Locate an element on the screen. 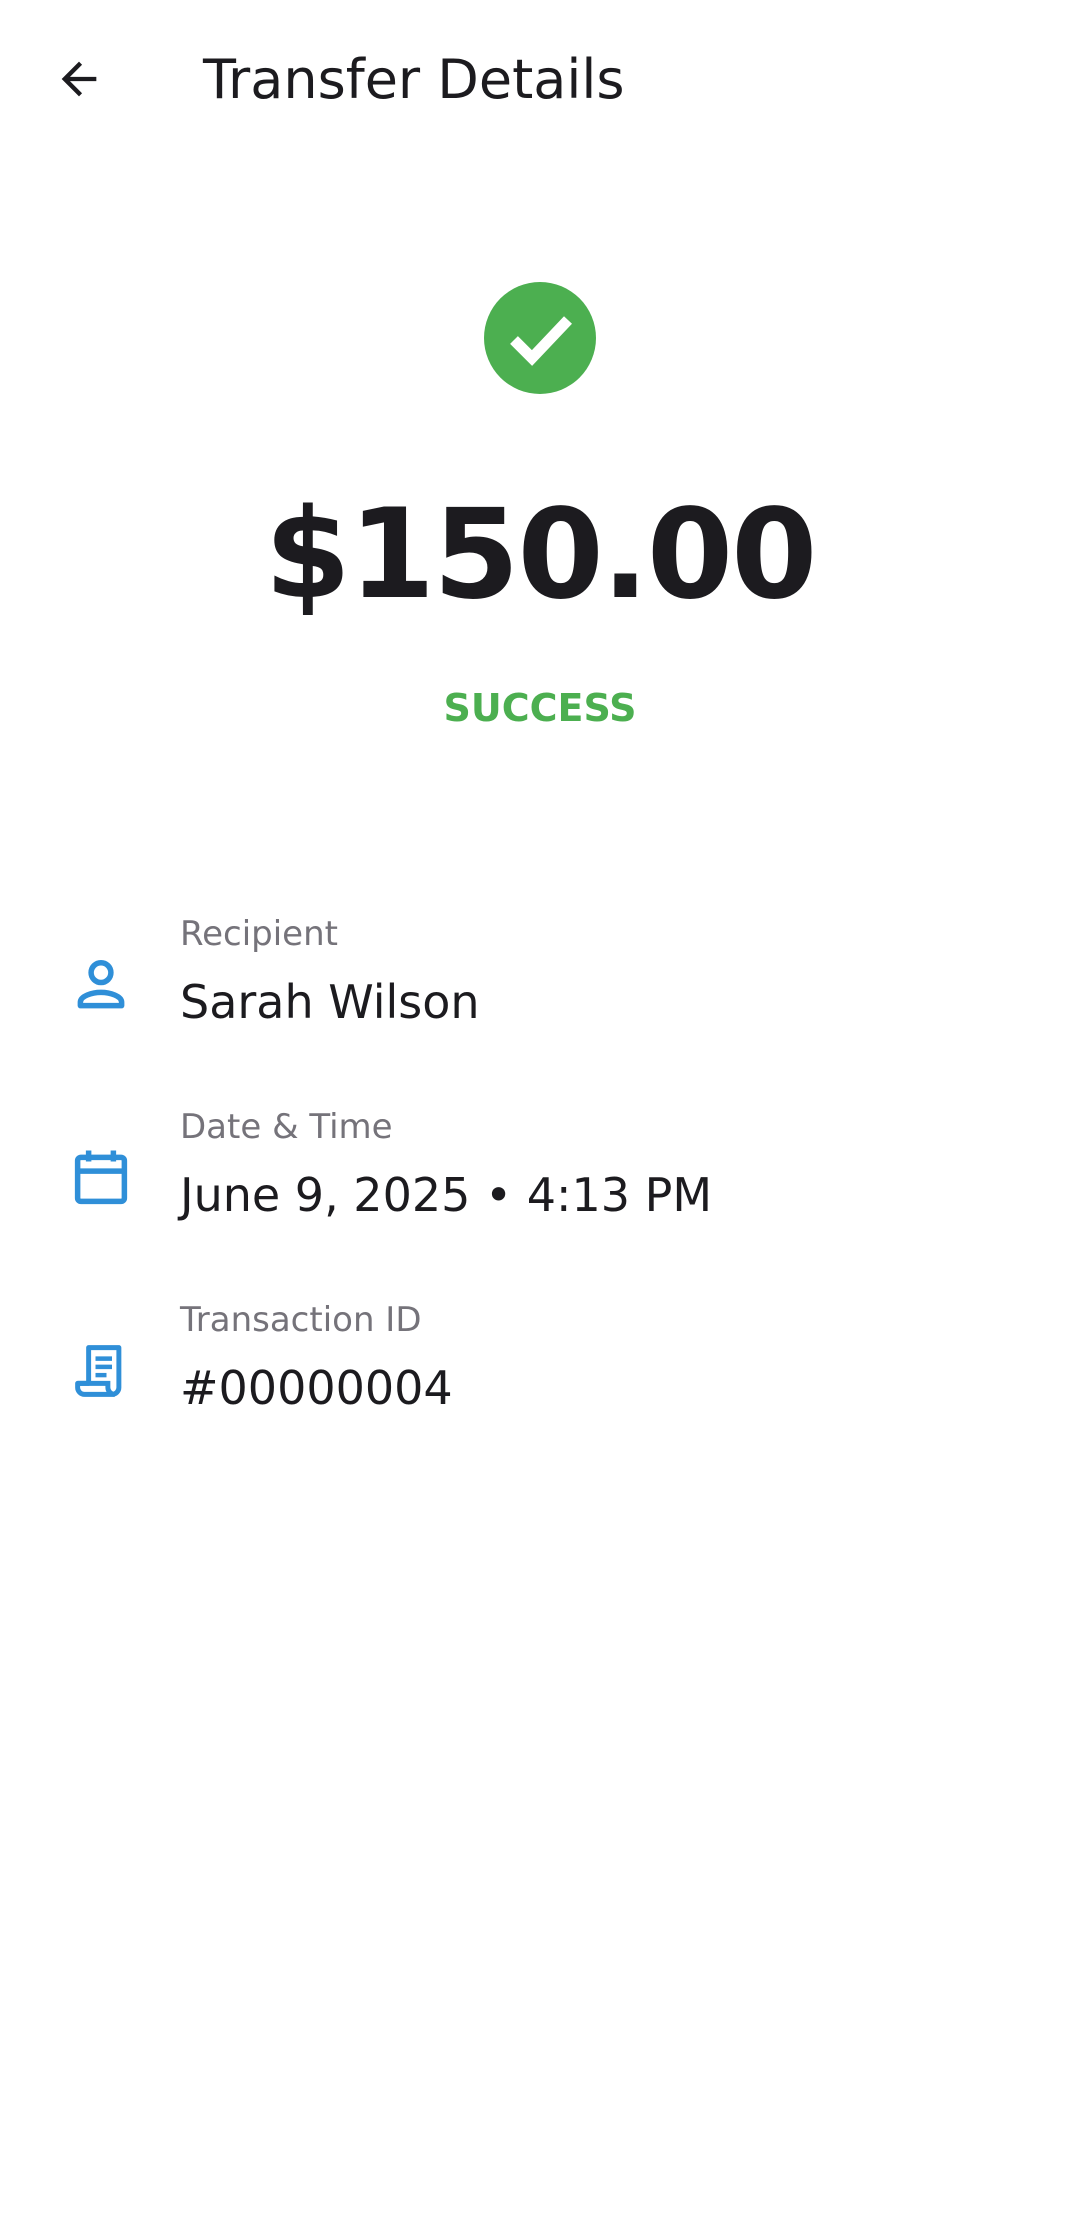 This screenshot has height=2219, width=1080. recipient-name: Sarah Wilson is located at coordinates (330, 1002).